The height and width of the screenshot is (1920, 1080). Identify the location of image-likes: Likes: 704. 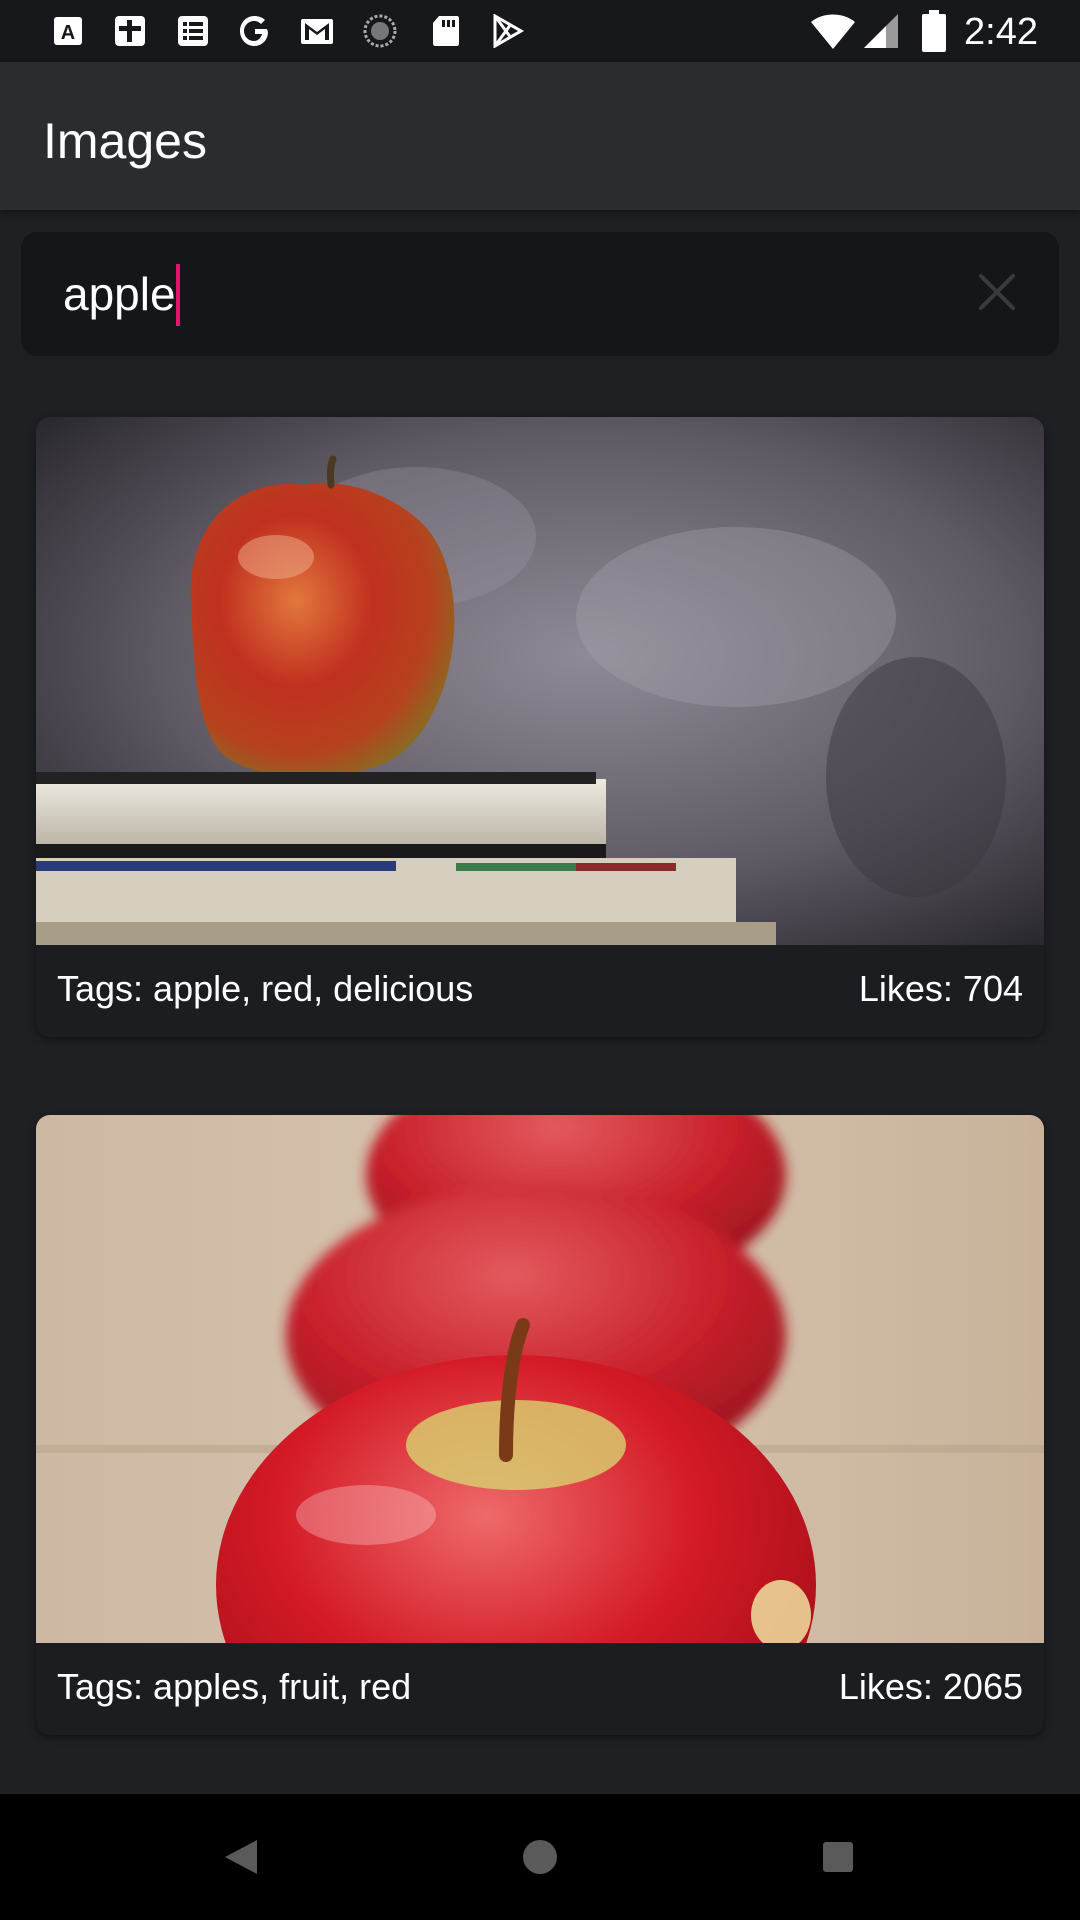
(940, 988).